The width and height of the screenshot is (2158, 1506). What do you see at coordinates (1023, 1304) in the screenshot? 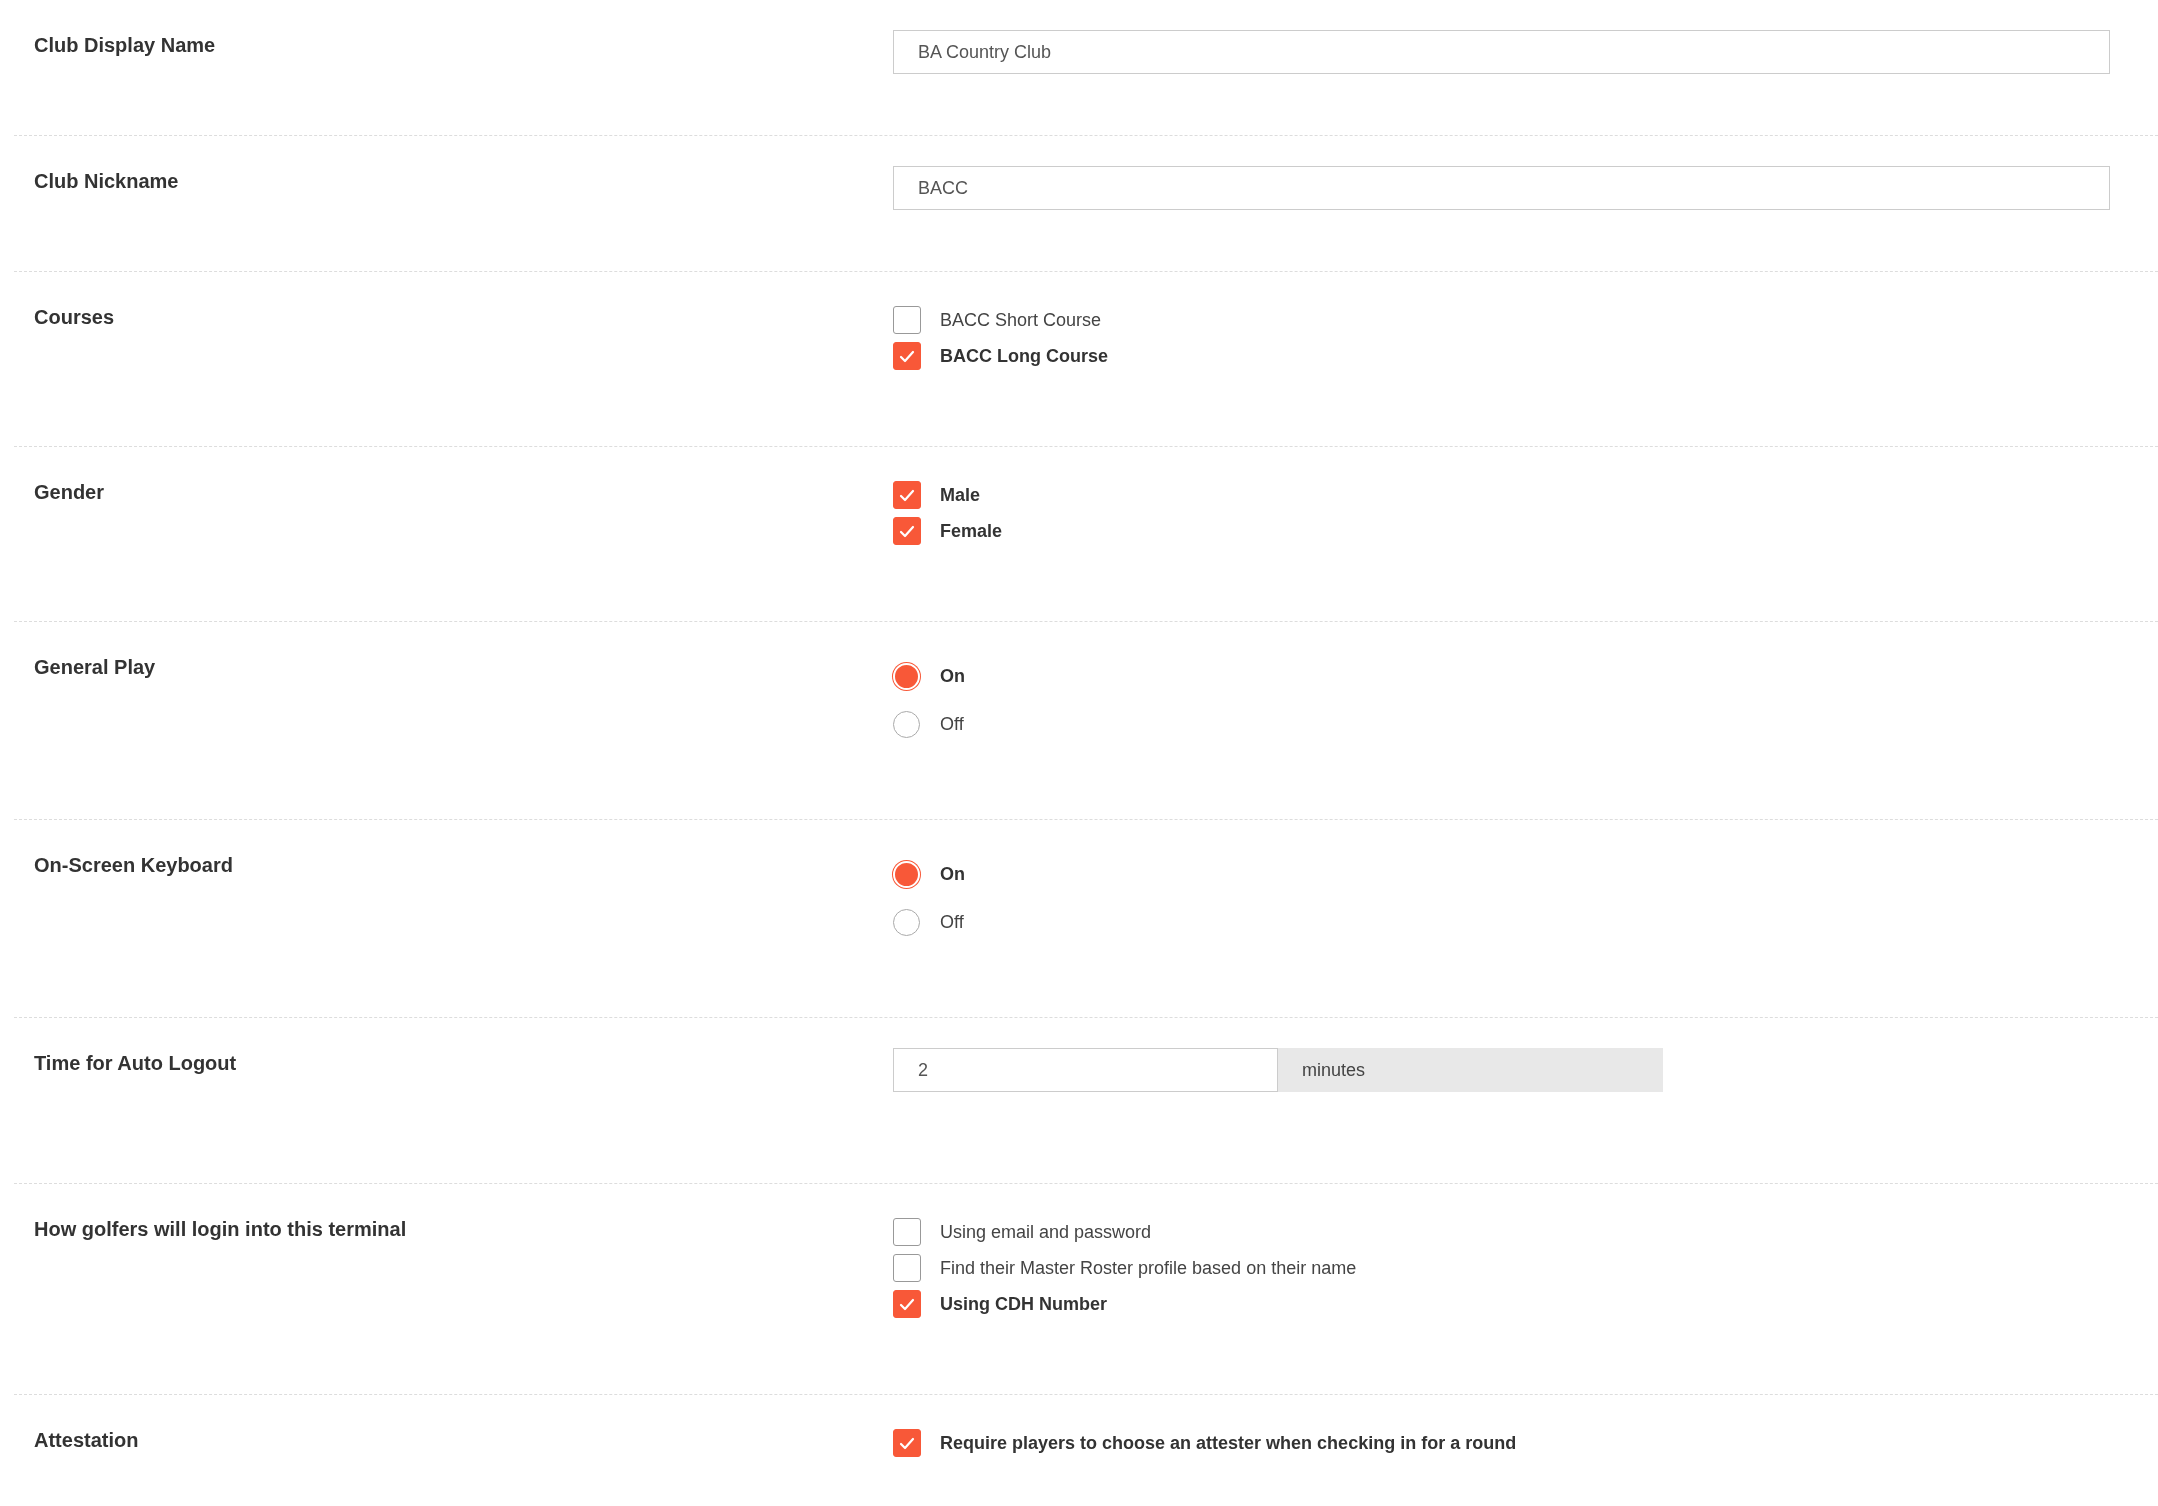
I see `checkbox-label: Using CDH Number` at bounding box center [1023, 1304].